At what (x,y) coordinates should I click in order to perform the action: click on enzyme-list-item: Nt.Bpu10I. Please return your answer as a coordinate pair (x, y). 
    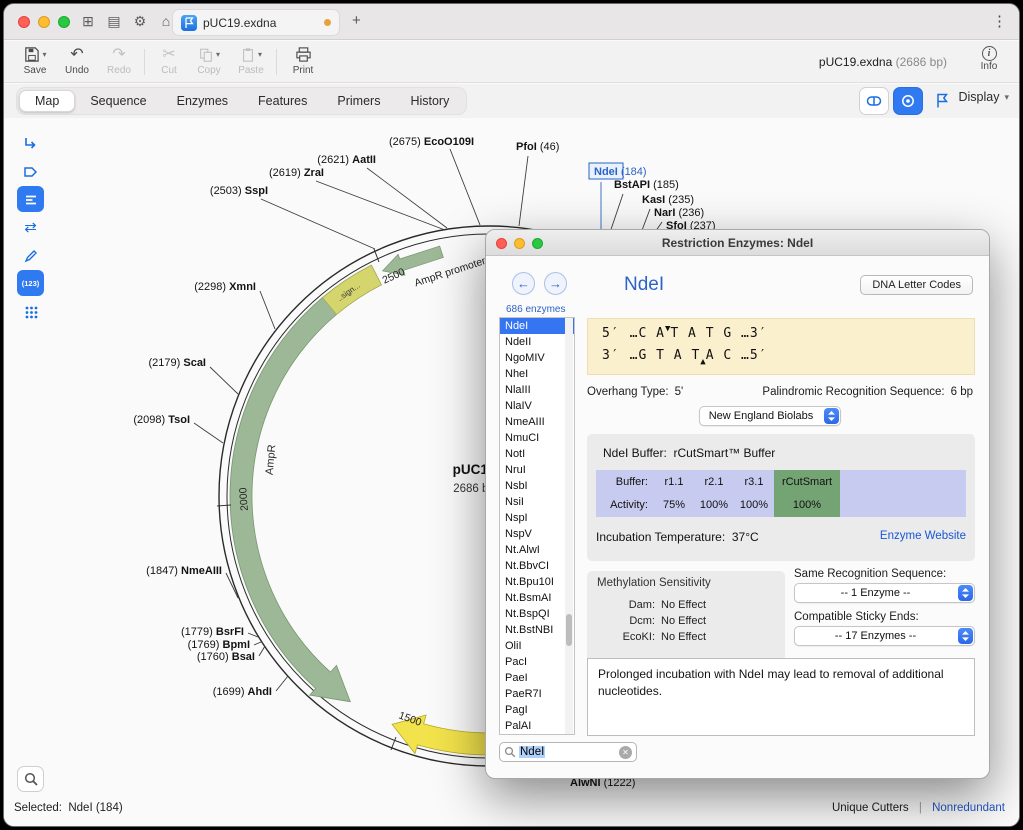
    Looking at the image, I should click on (537, 582).